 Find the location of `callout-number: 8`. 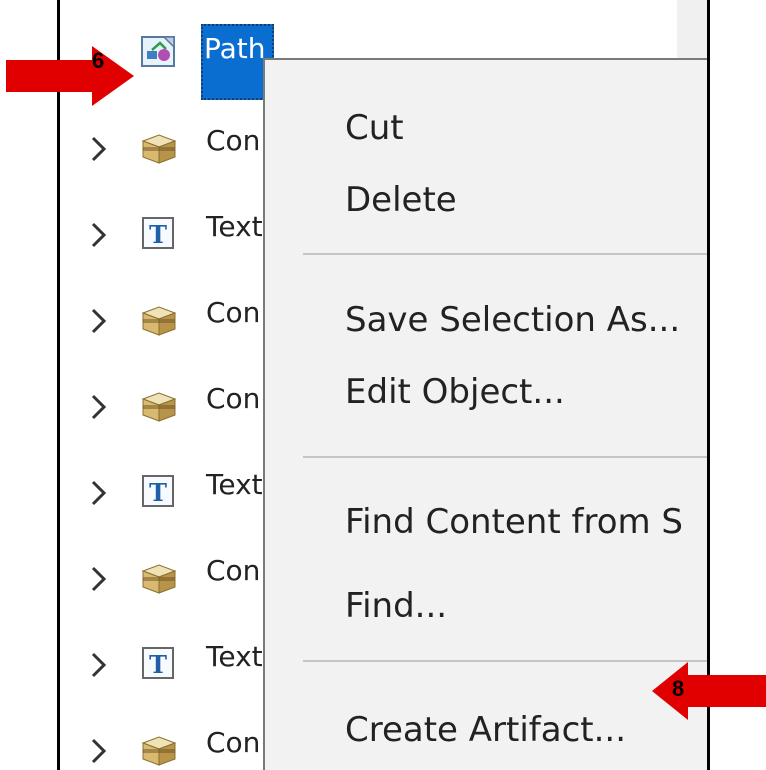

callout-number: 8 is located at coordinates (678, 688).